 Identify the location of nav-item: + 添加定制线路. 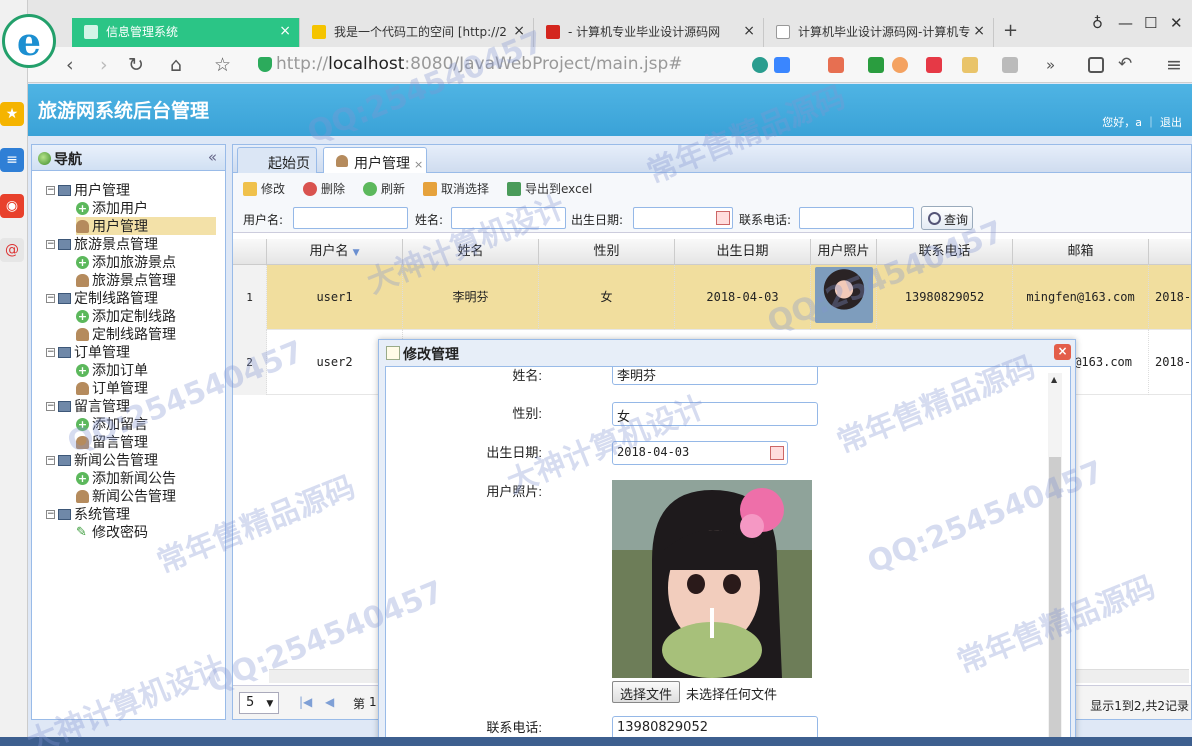
(146, 316).